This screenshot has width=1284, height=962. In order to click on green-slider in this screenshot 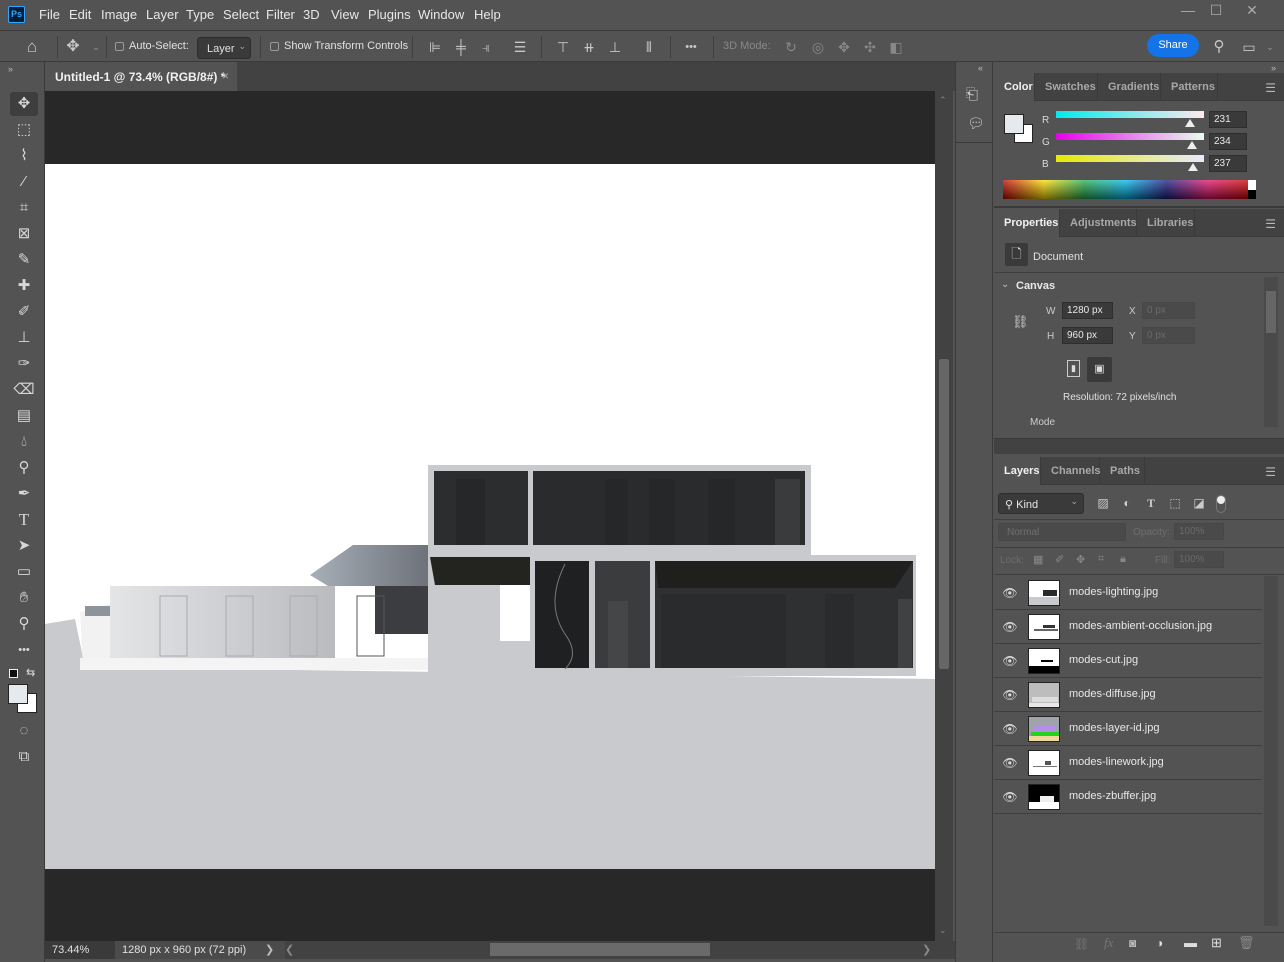, I will do `click(1130, 136)`.